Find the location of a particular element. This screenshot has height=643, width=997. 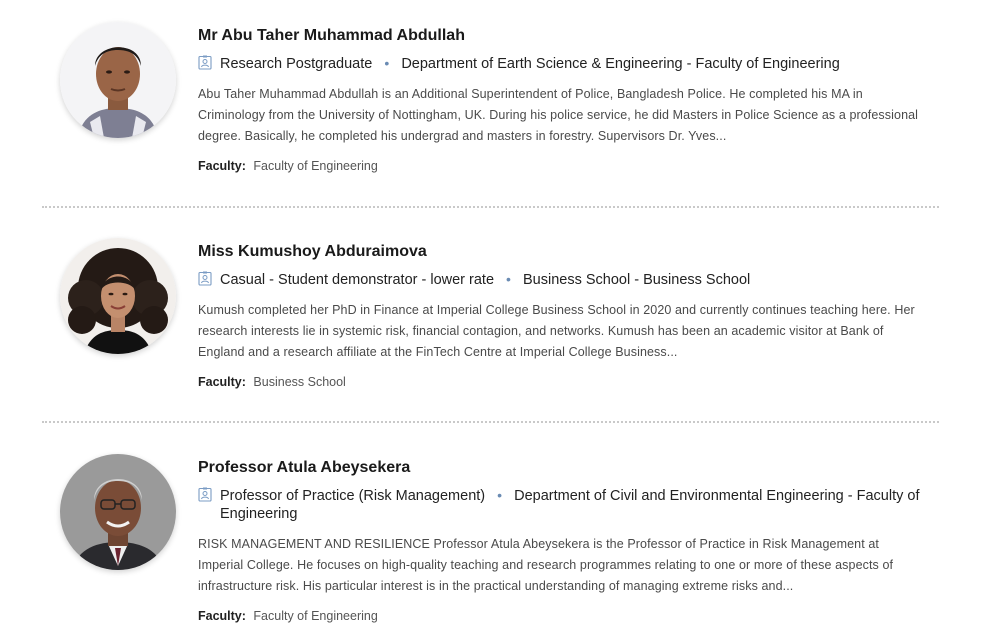

person-name: Miss Kumushoy Abduraimova is located at coordinates (560, 252).